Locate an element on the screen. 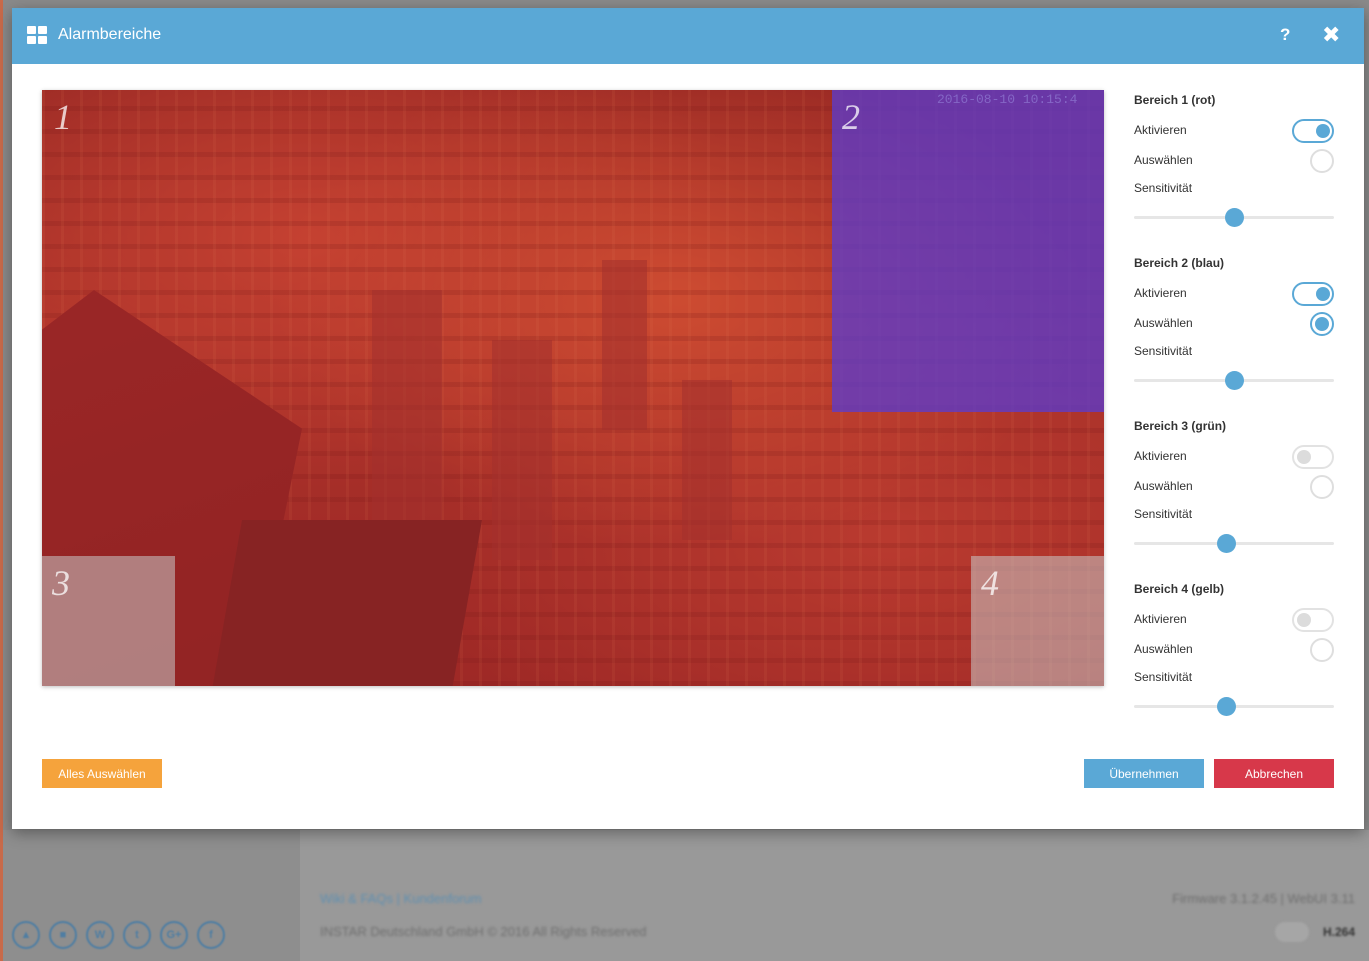  codec-label: H.264 is located at coordinates (1338, 932).